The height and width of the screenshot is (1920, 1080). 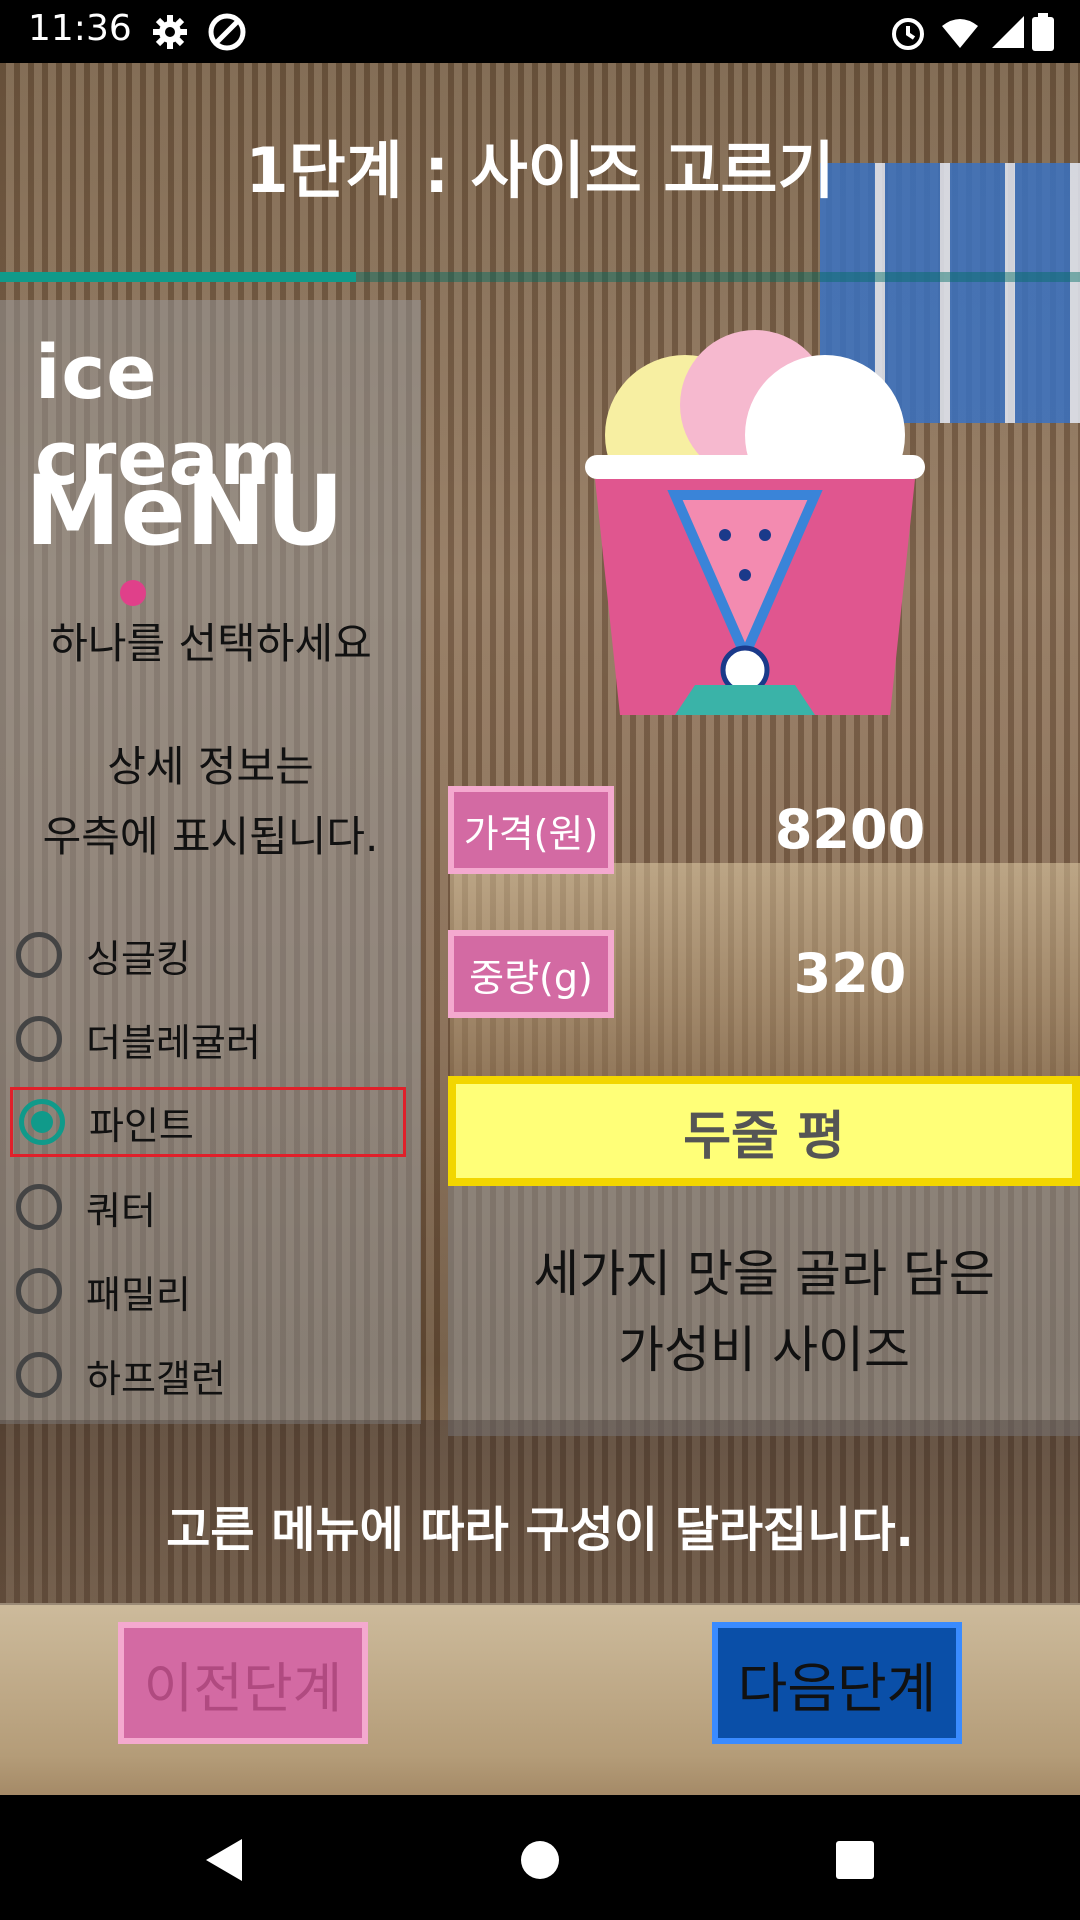 I want to click on status-time: 11:36, so click(x=80, y=28).